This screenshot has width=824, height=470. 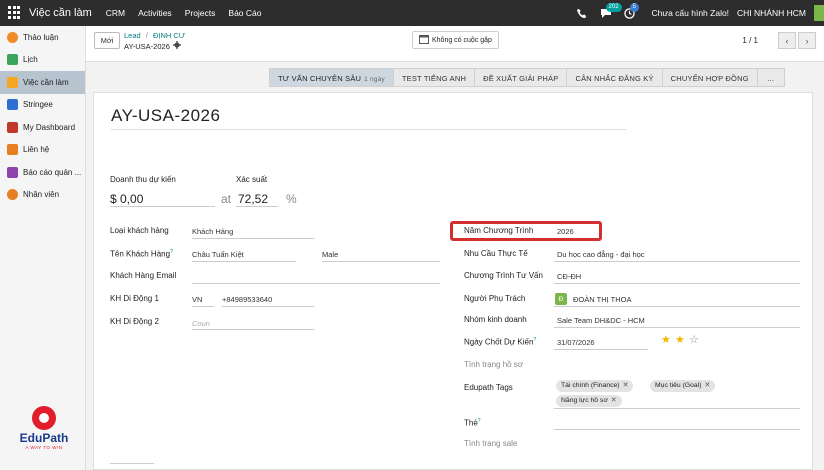 I want to click on sidebar-item-label: Nhân viên, so click(x=41, y=195).